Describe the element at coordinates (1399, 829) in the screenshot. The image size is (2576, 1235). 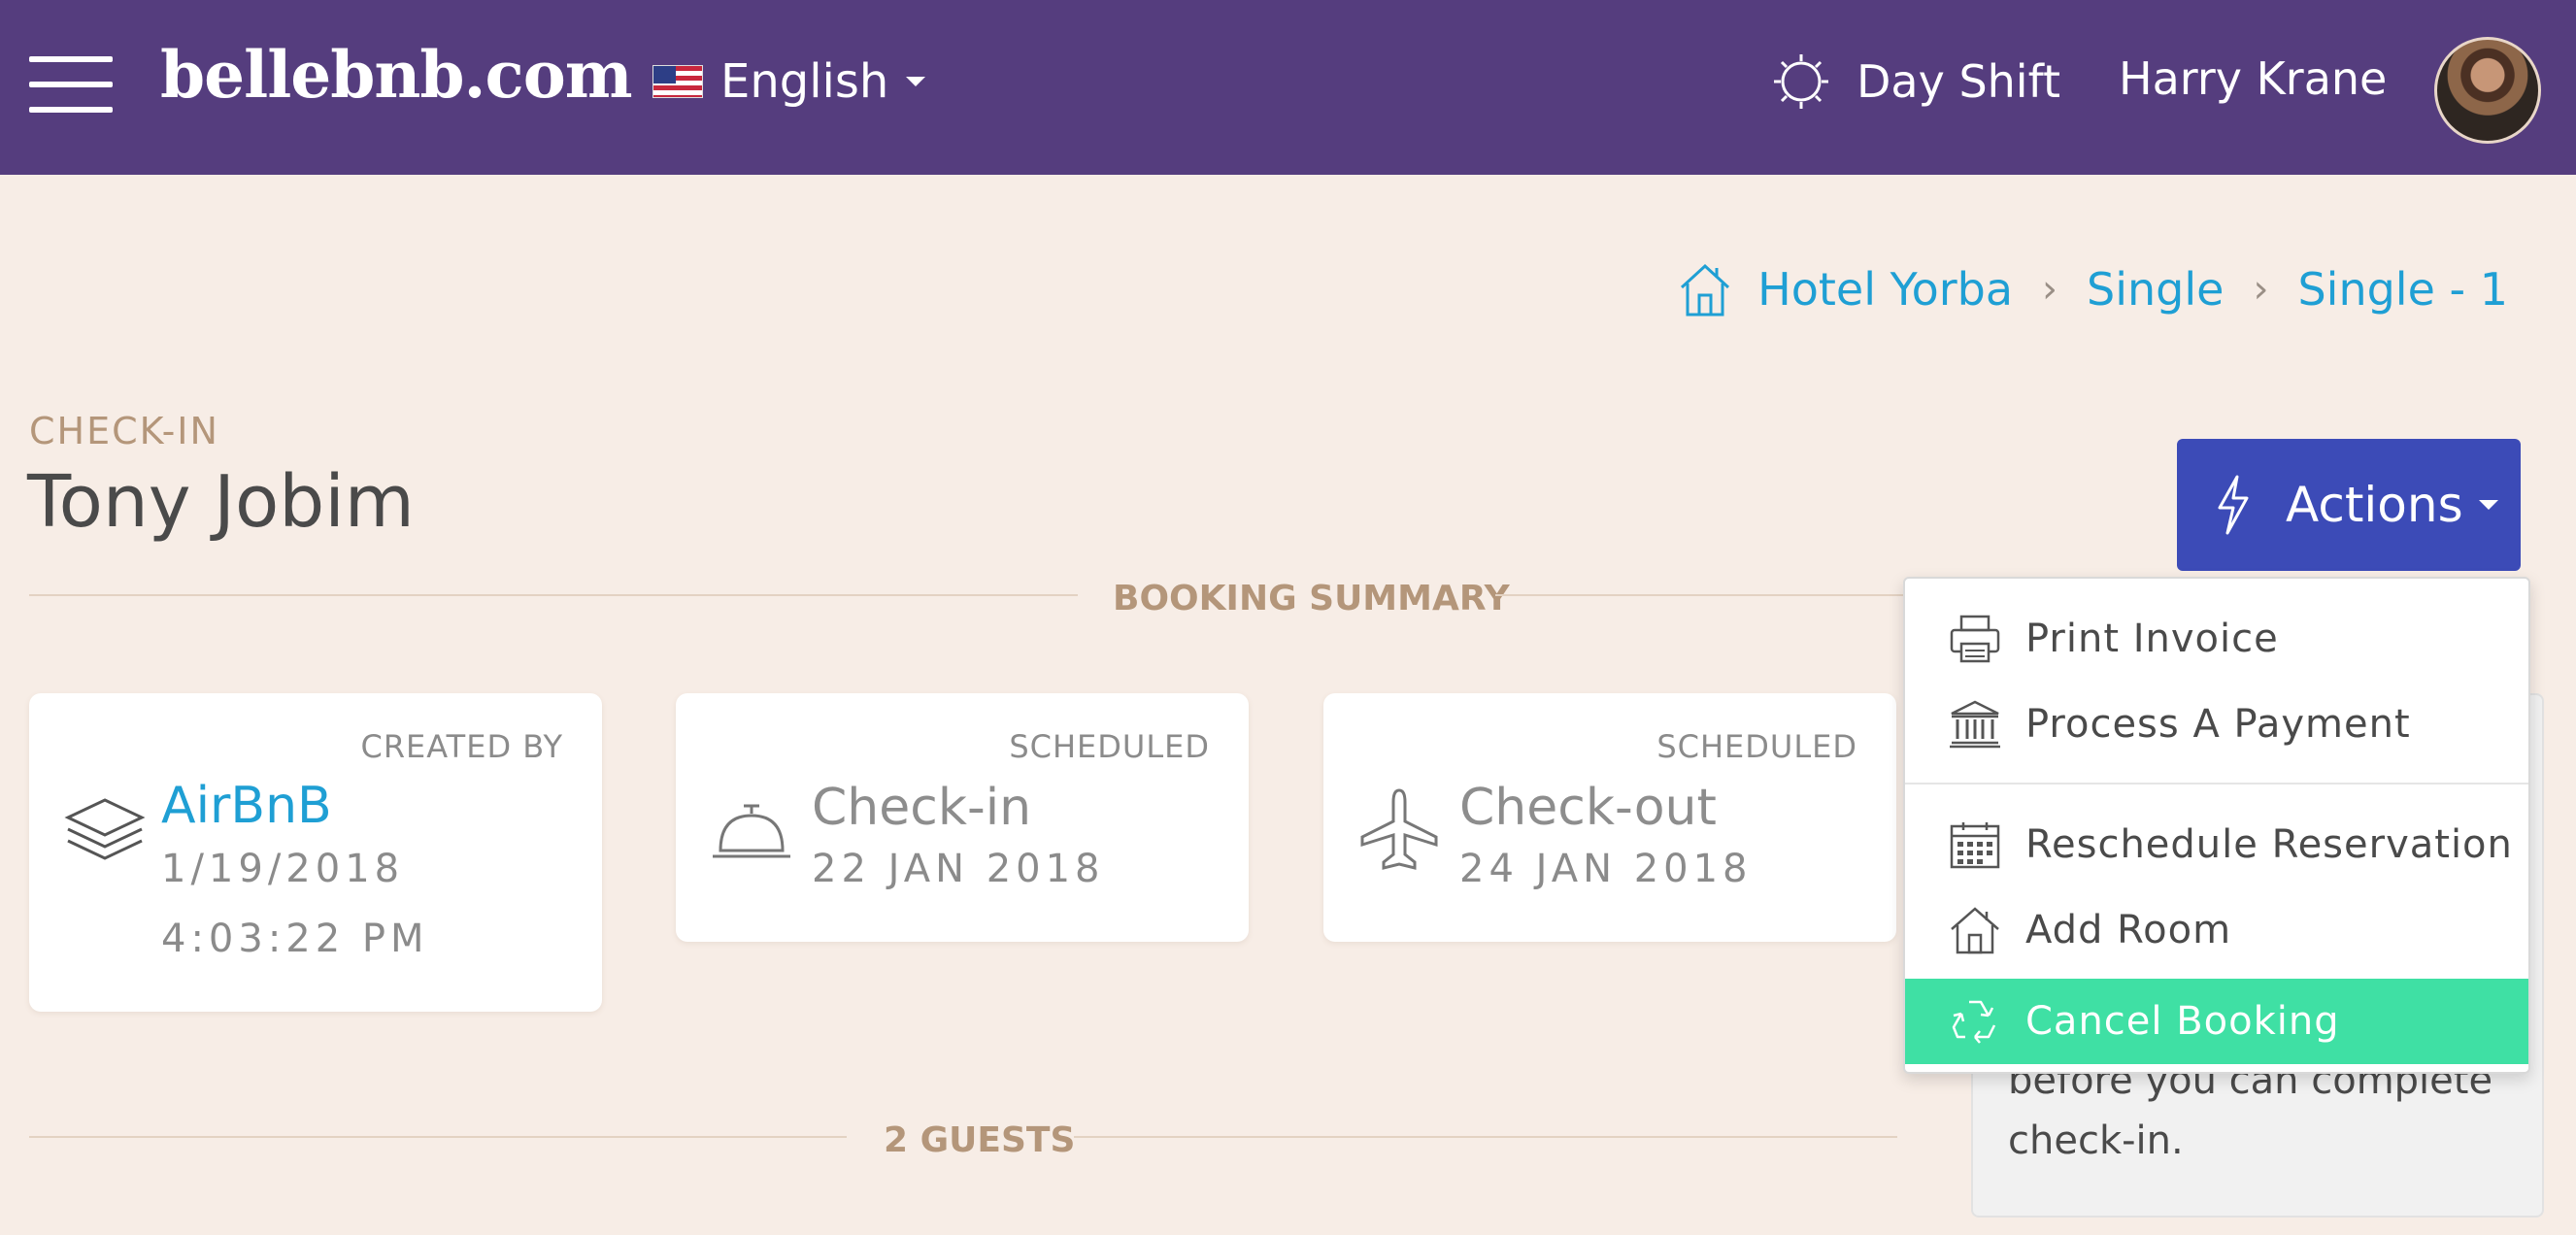
I see `airplane-icon` at that location.